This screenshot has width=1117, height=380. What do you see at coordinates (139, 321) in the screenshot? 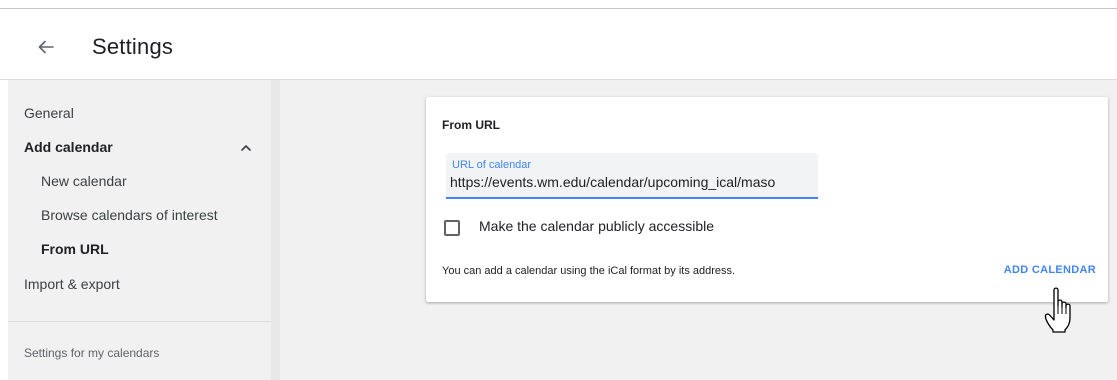
I see `sidebar-divider` at bounding box center [139, 321].